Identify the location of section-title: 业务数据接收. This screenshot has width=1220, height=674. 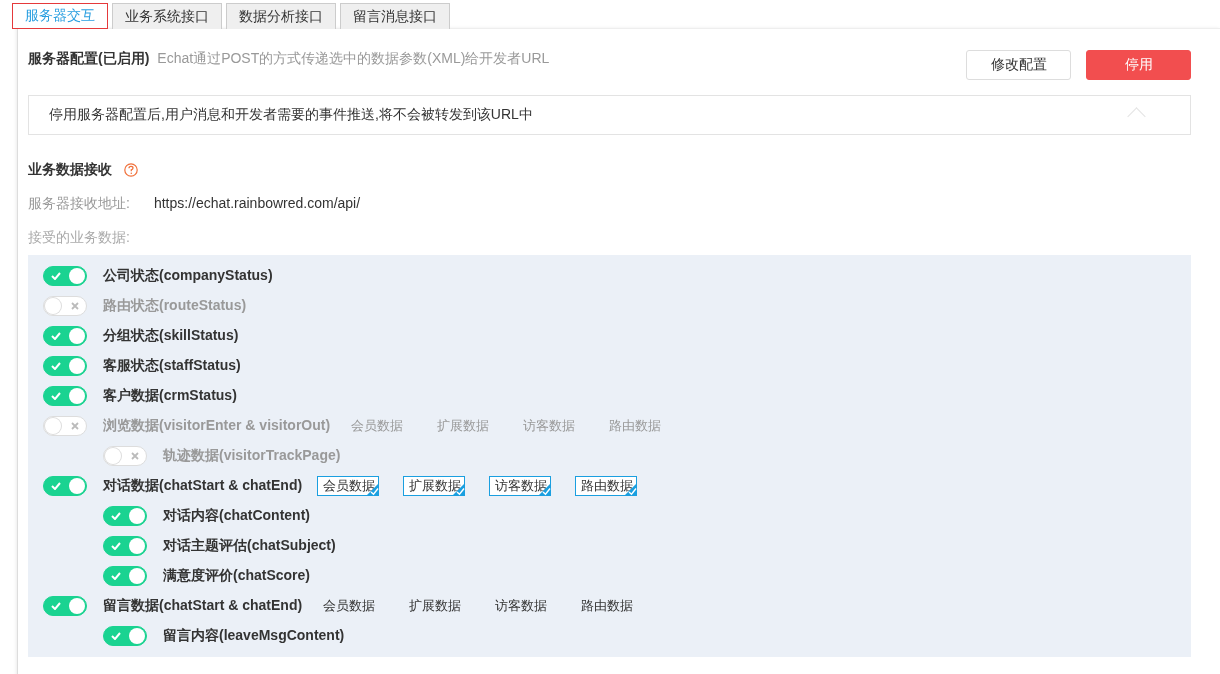
(70, 170).